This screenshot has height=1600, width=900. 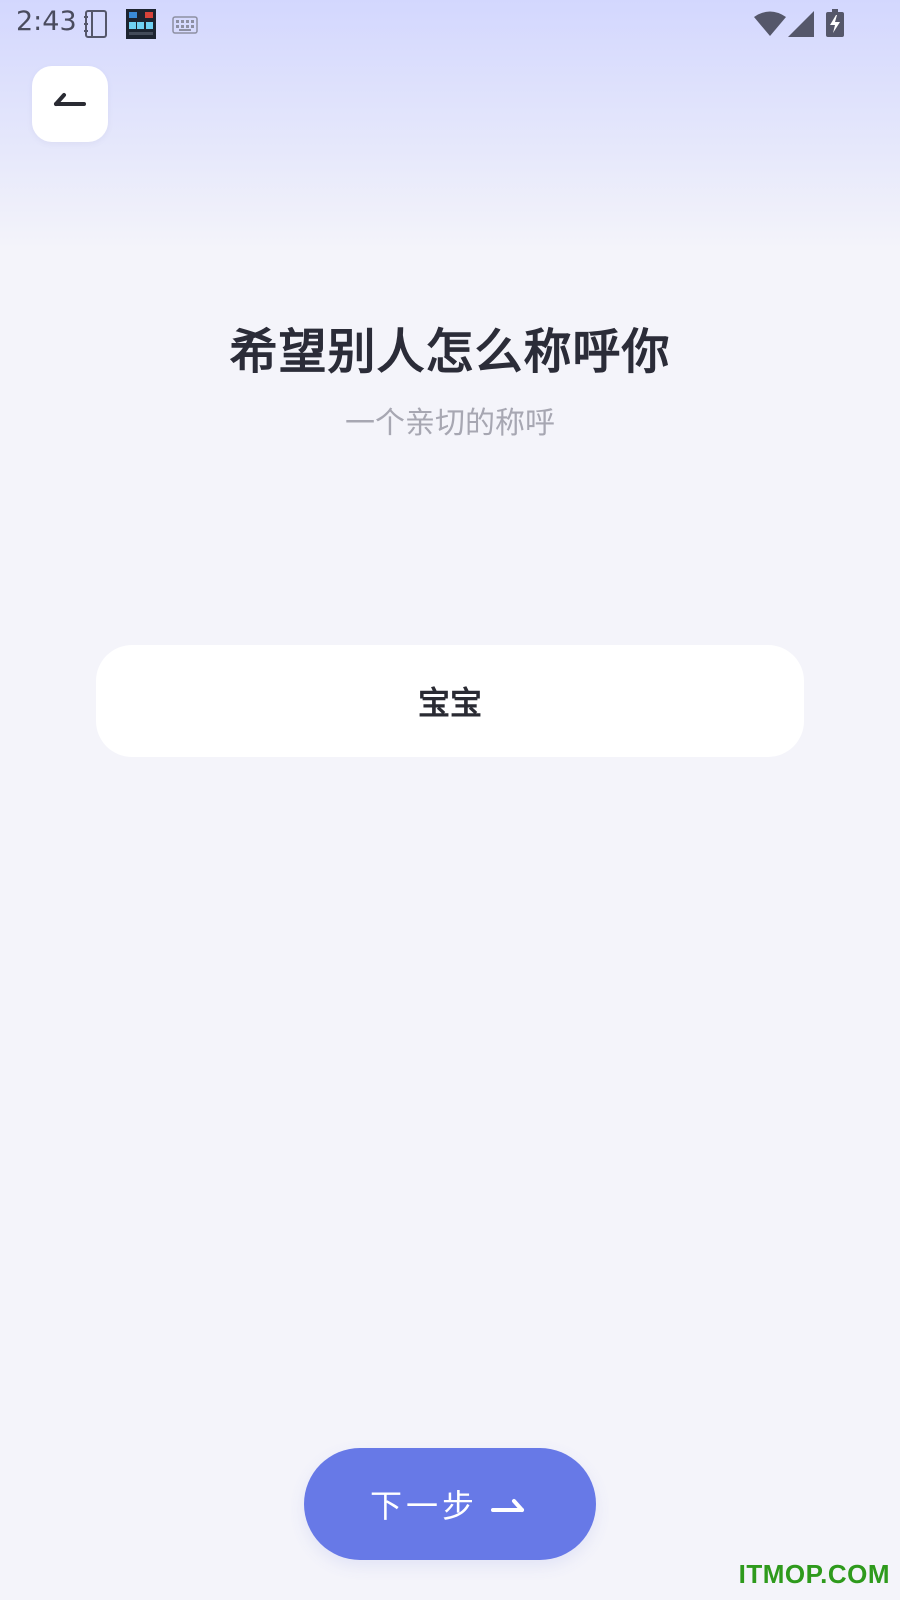 What do you see at coordinates (770, 23) in the screenshot?
I see `wifi-icon` at bounding box center [770, 23].